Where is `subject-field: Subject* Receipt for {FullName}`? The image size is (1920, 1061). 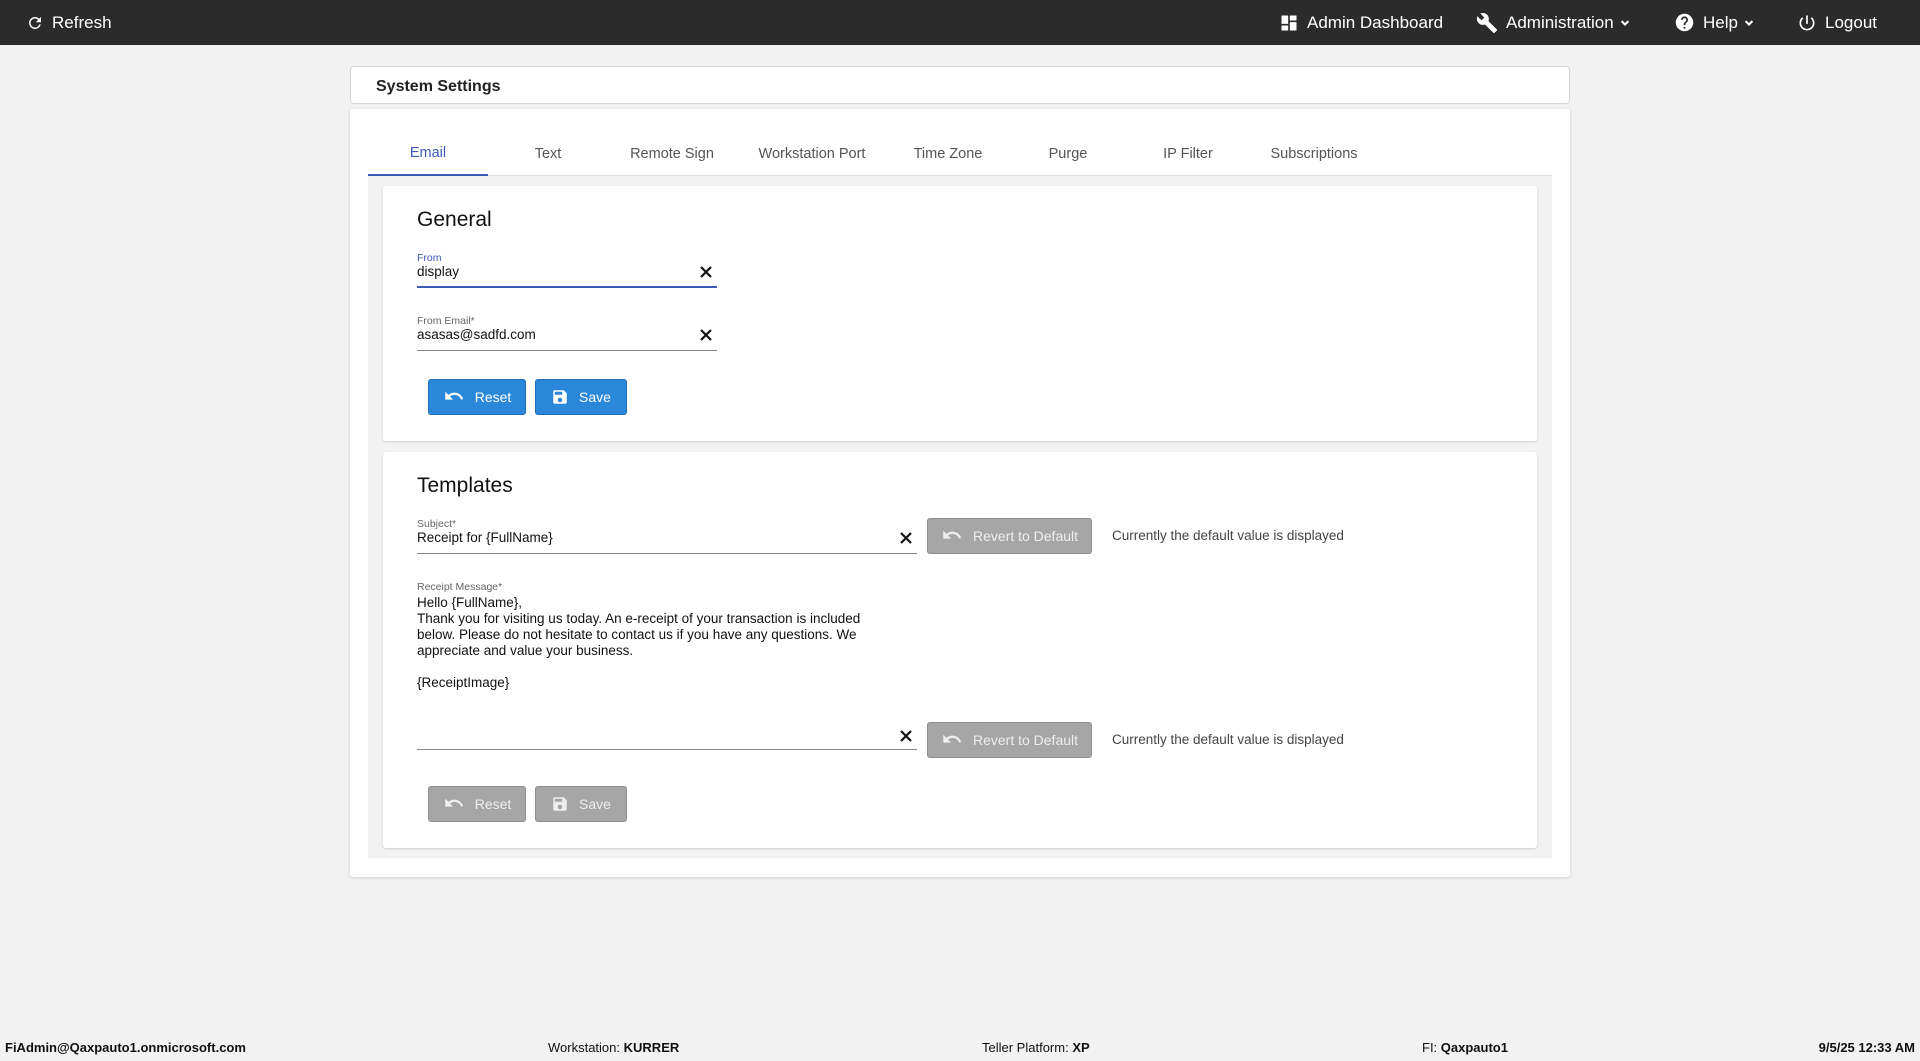 subject-field: Subject* Receipt for {FullName} is located at coordinates (667, 536).